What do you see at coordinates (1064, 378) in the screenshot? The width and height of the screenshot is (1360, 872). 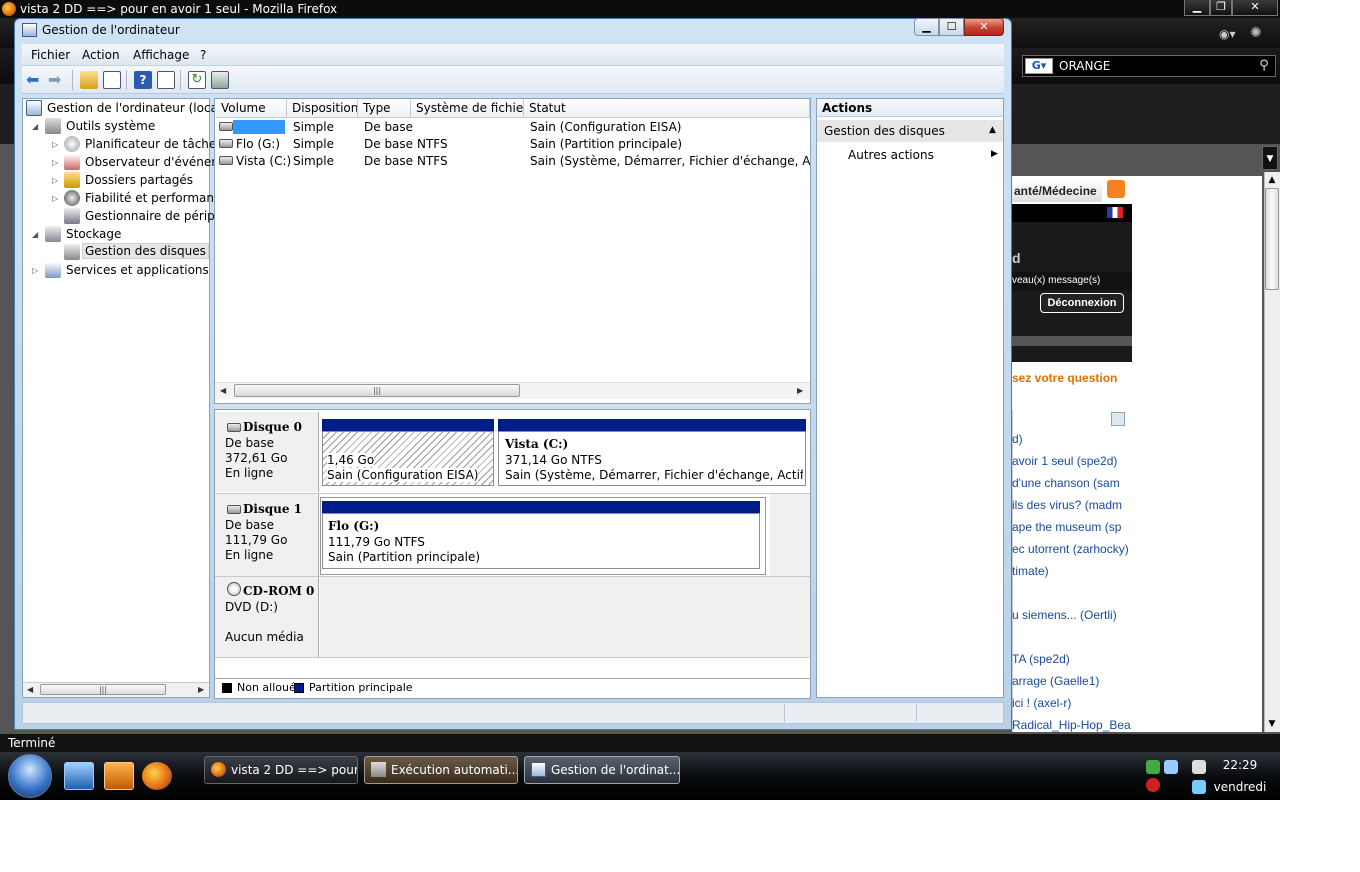 I see `ask-question-link: sez votre question` at bounding box center [1064, 378].